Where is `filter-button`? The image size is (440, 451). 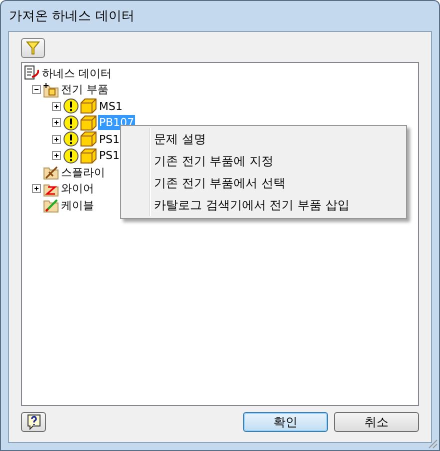 filter-button is located at coordinates (33, 48).